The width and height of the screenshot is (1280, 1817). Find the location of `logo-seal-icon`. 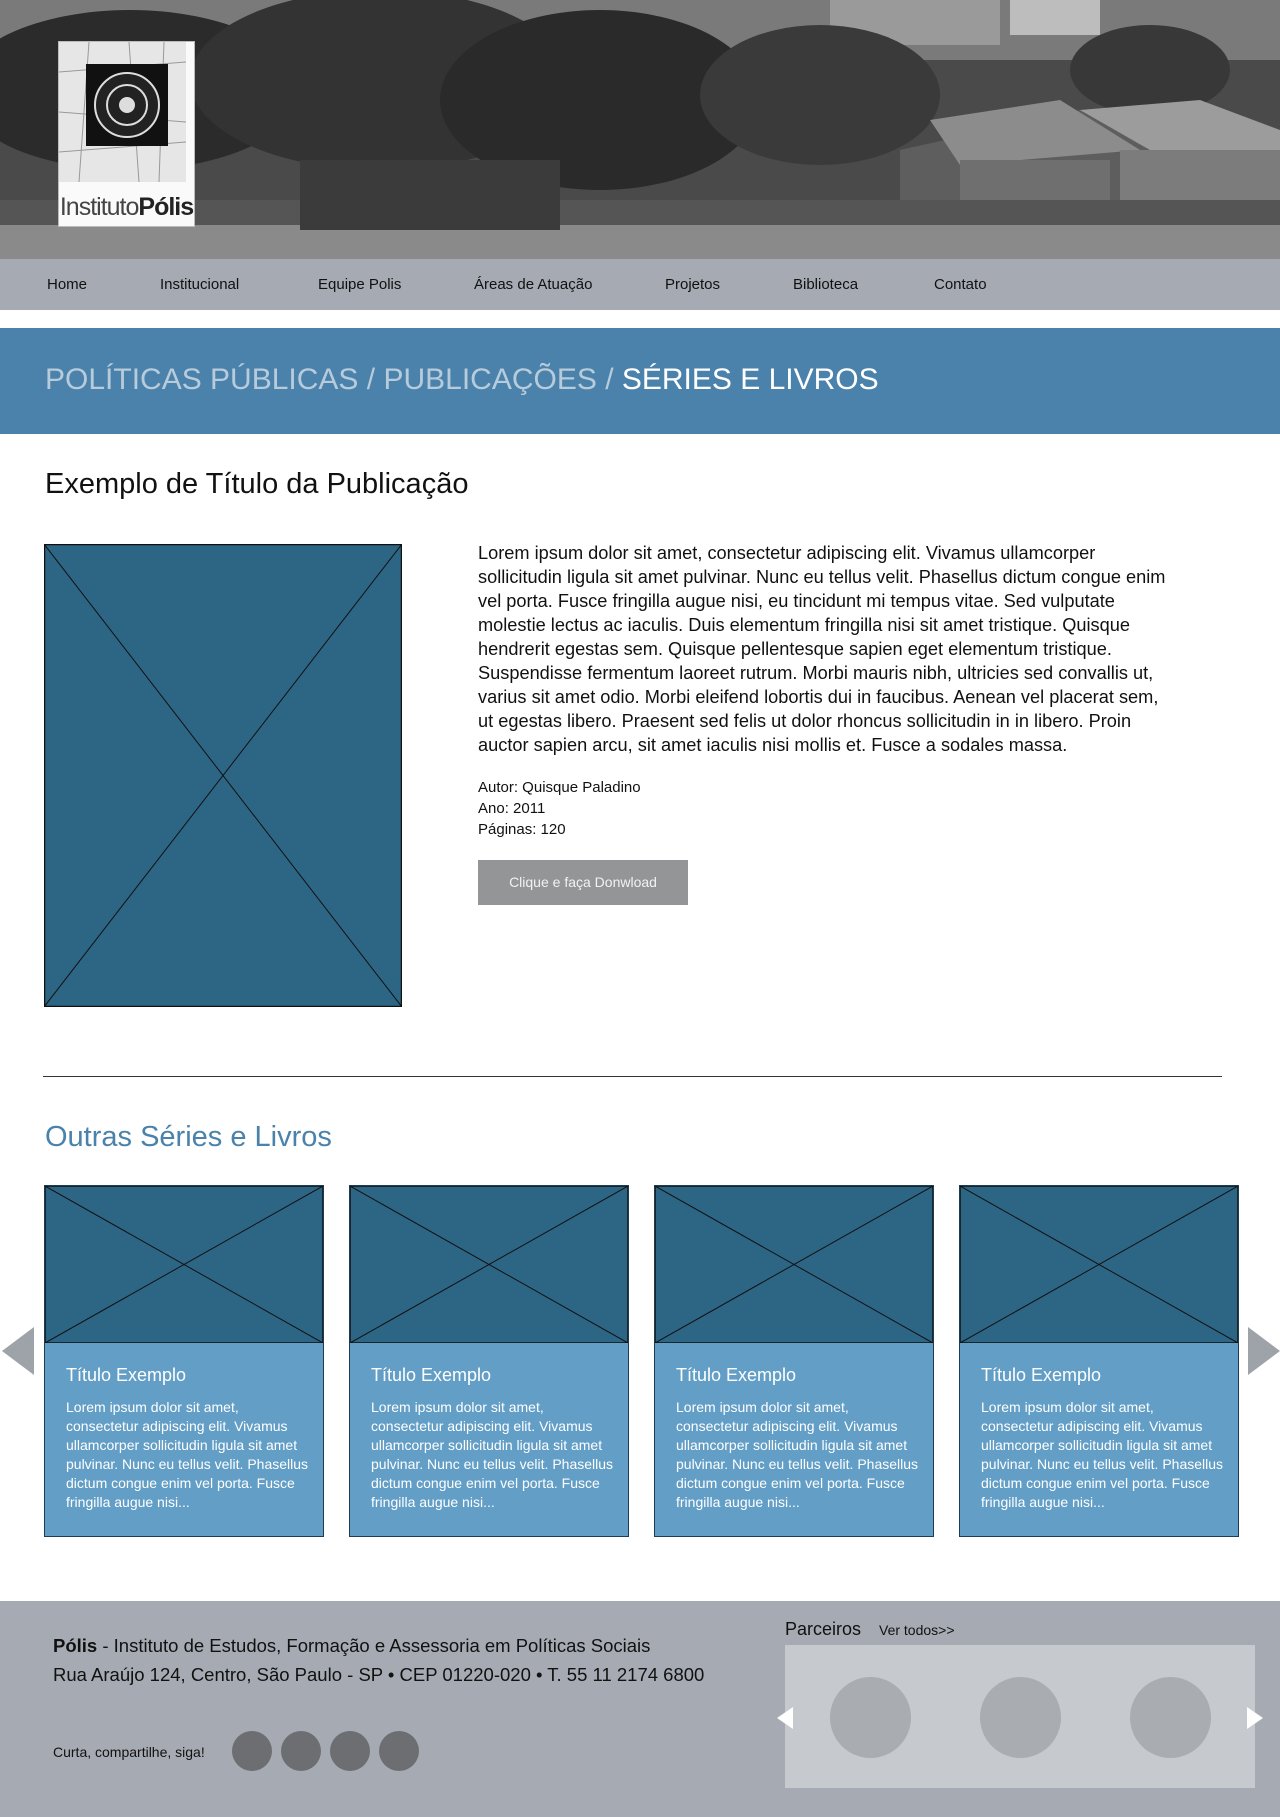

logo-seal-icon is located at coordinates (122, 112).